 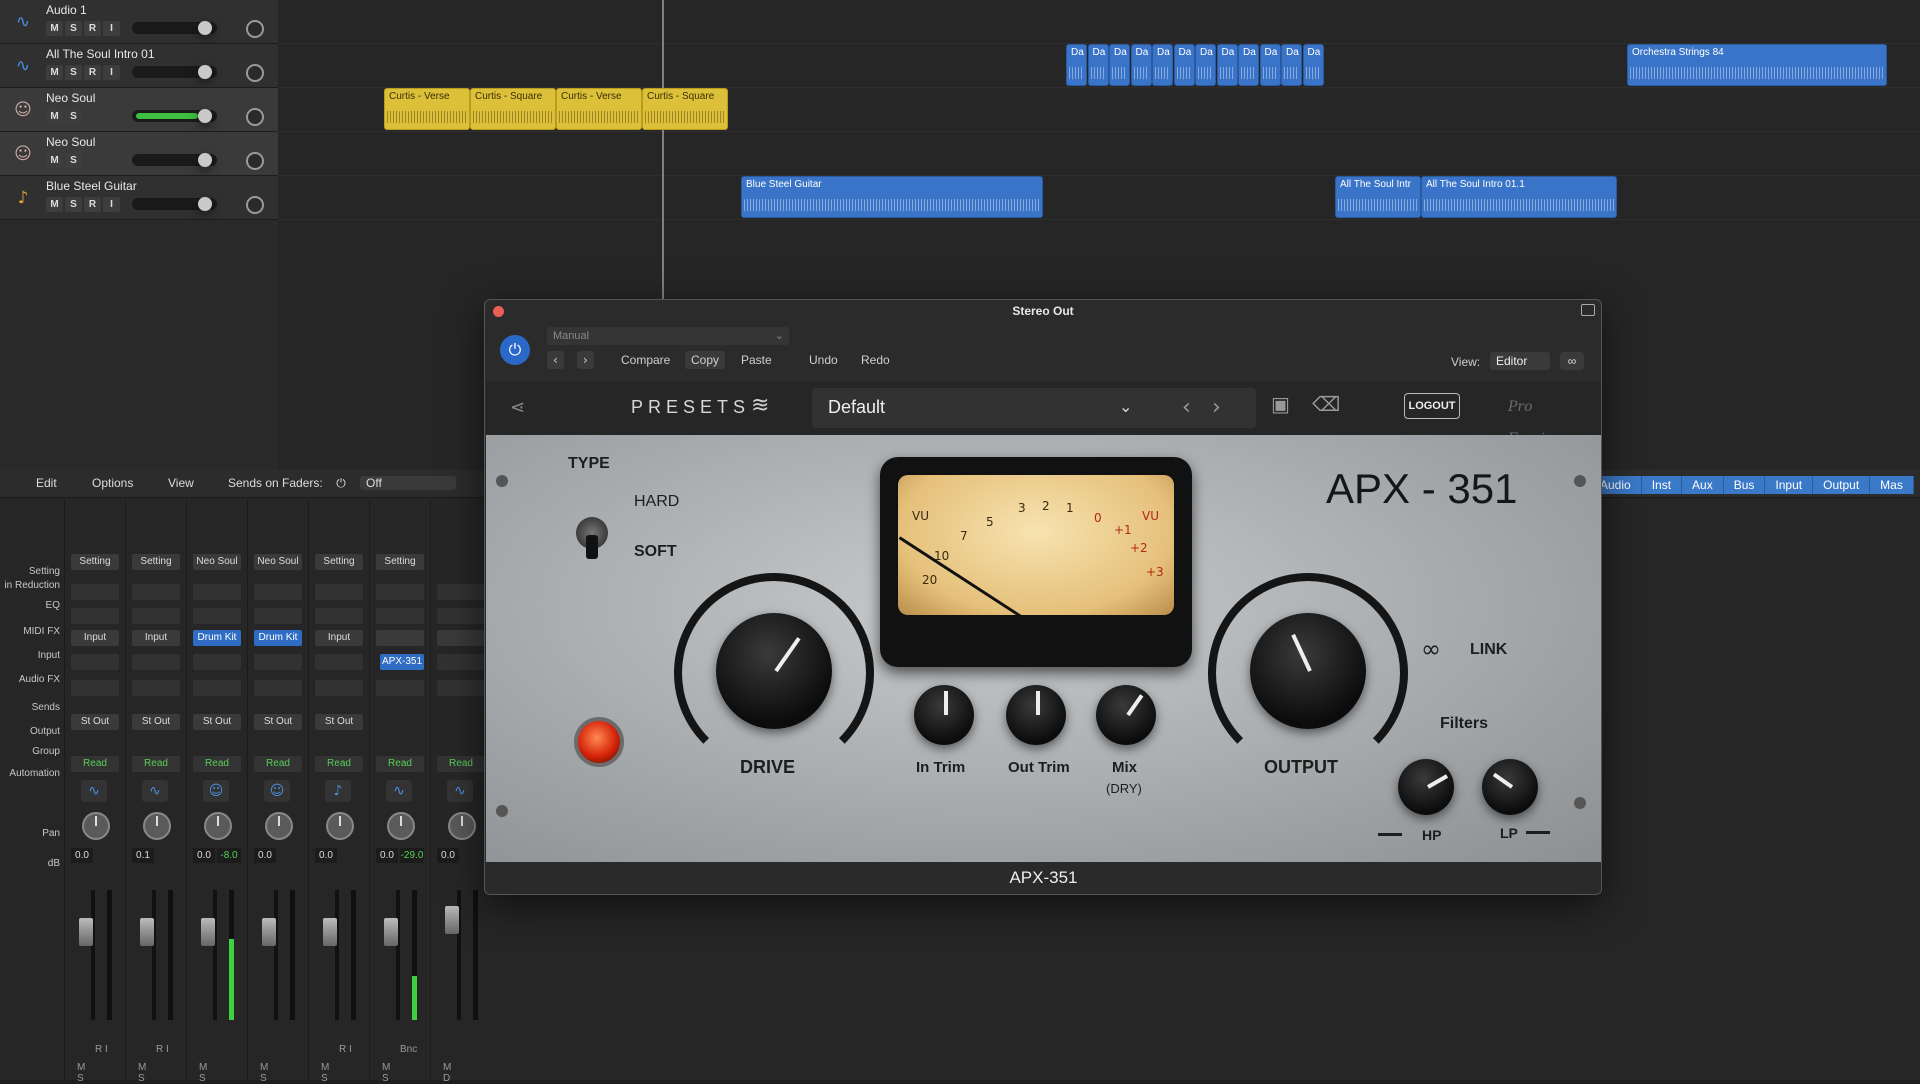 I want to click on link-icon: ∞, so click(x=1431, y=649).